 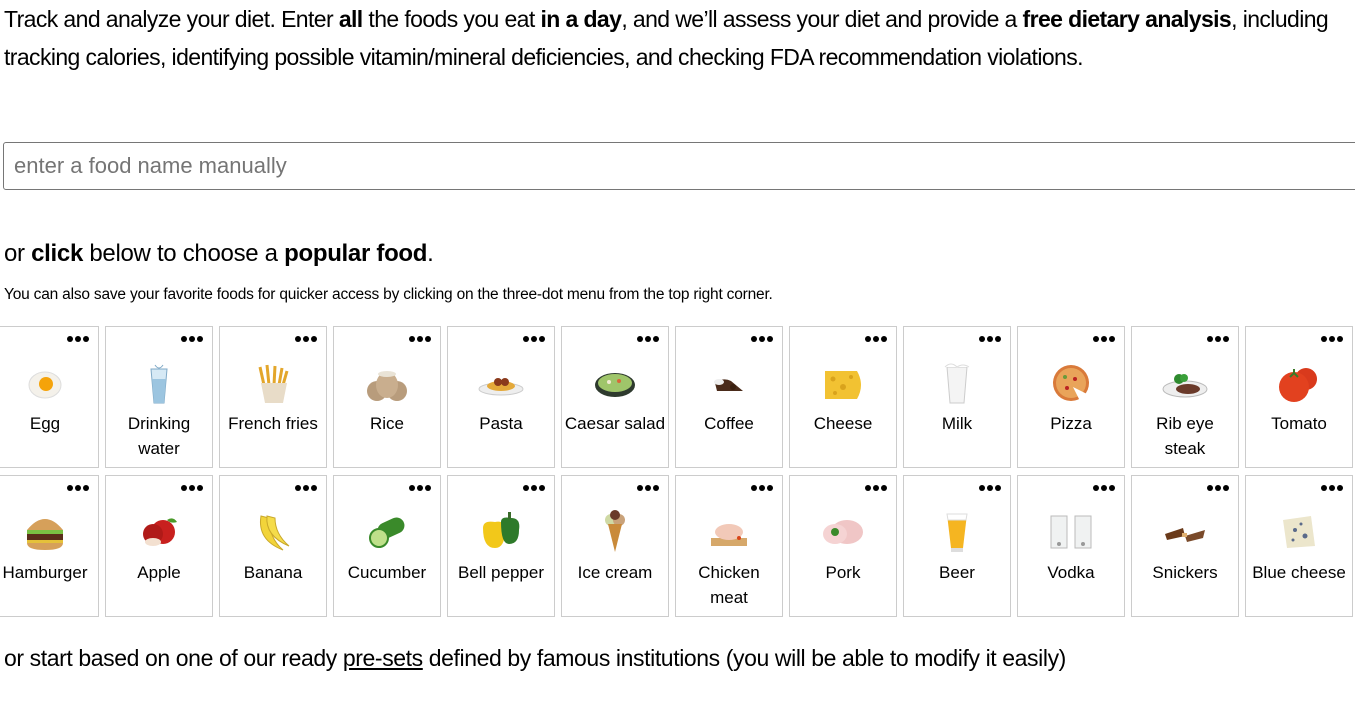 What do you see at coordinates (1185, 383) in the screenshot?
I see `steak-plate-icon` at bounding box center [1185, 383].